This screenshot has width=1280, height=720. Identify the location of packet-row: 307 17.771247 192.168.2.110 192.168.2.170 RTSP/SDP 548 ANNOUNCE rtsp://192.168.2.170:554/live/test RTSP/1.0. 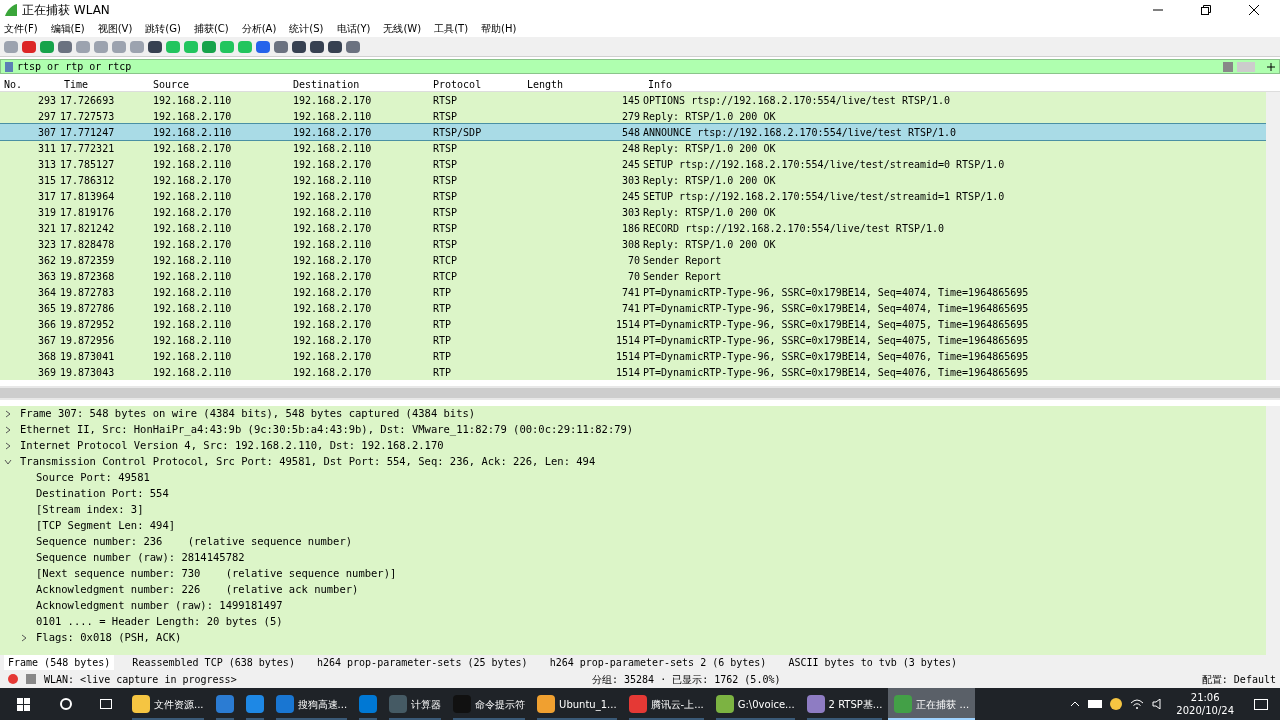
(633, 132).